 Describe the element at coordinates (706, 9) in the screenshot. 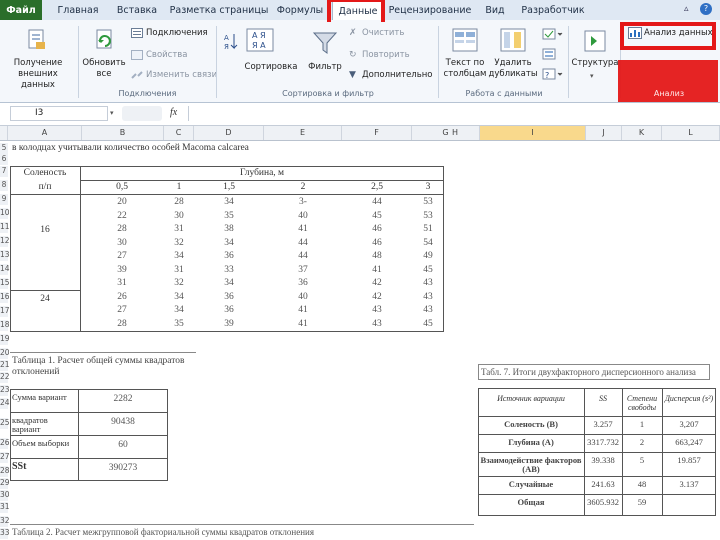

I see `help-icon: ?` at that location.